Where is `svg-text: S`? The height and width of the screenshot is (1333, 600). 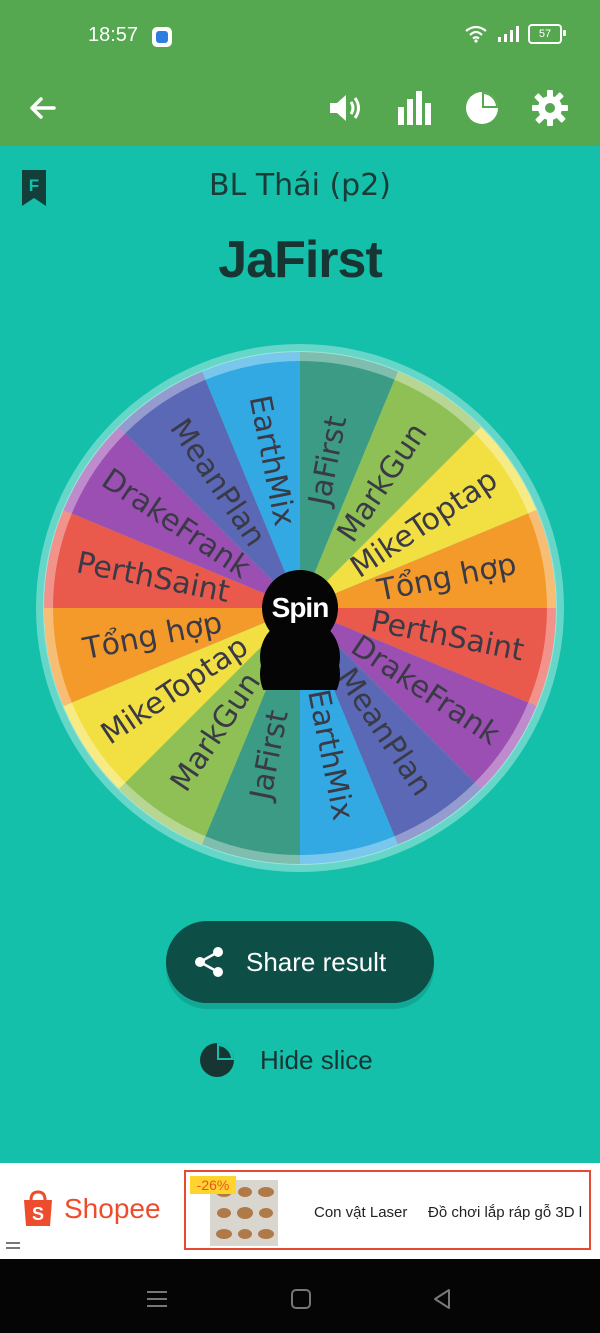 svg-text: S is located at coordinates (38, 1214).